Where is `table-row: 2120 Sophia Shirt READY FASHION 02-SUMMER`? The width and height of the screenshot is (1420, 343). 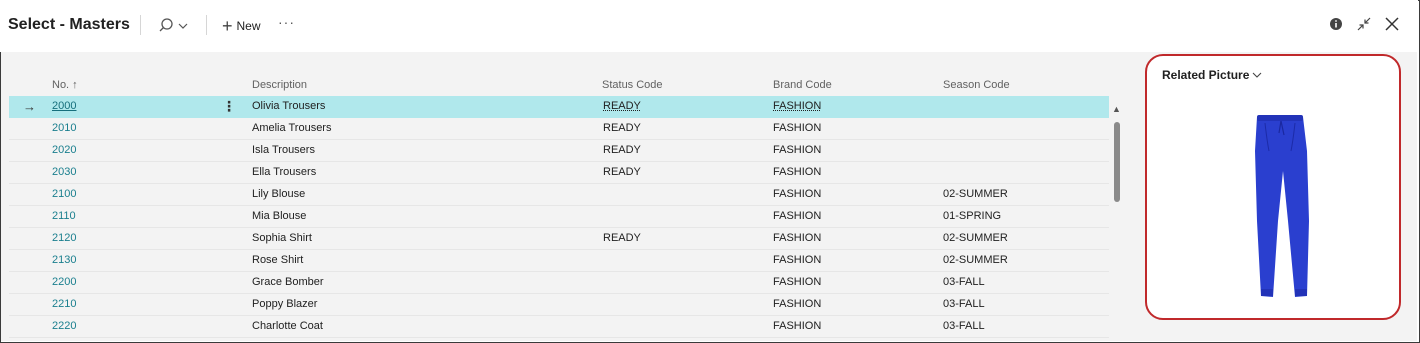 table-row: 2120 Sophia Shirt READY FASHION 02-SUMMER is located at coordinates (559, 239).